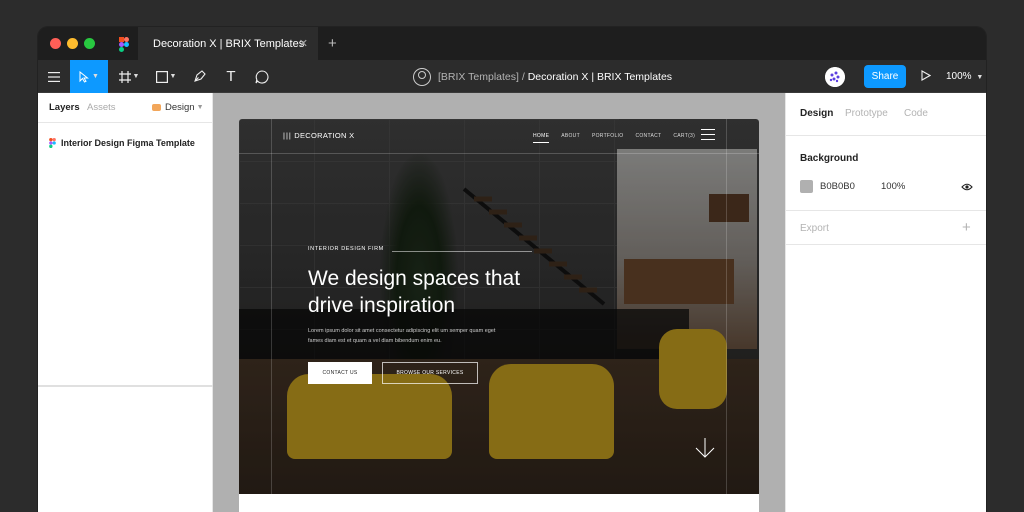 The height and width of the screenshot is (512, 1024). I want to click on site-nav-about: ABOUT, so click(570, 138).